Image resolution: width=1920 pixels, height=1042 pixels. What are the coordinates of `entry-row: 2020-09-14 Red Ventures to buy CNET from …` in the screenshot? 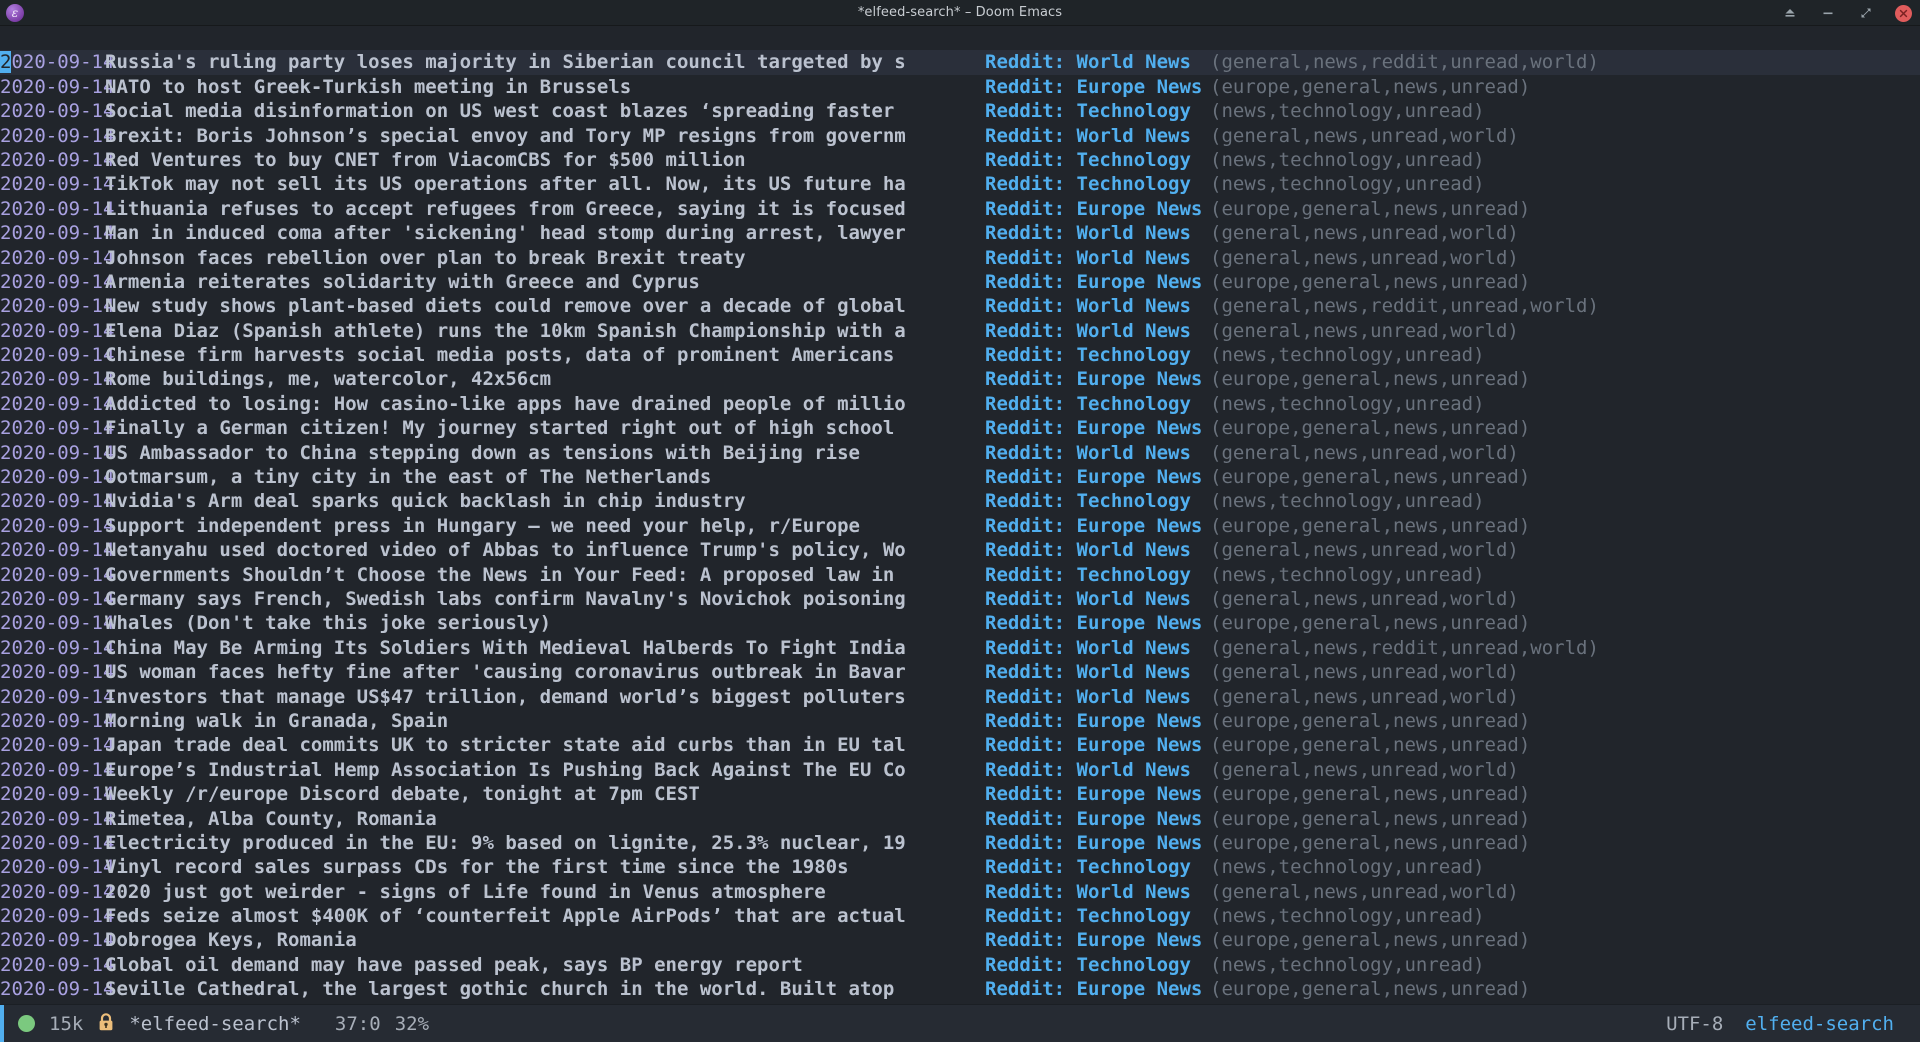 It's located at (960, 160).